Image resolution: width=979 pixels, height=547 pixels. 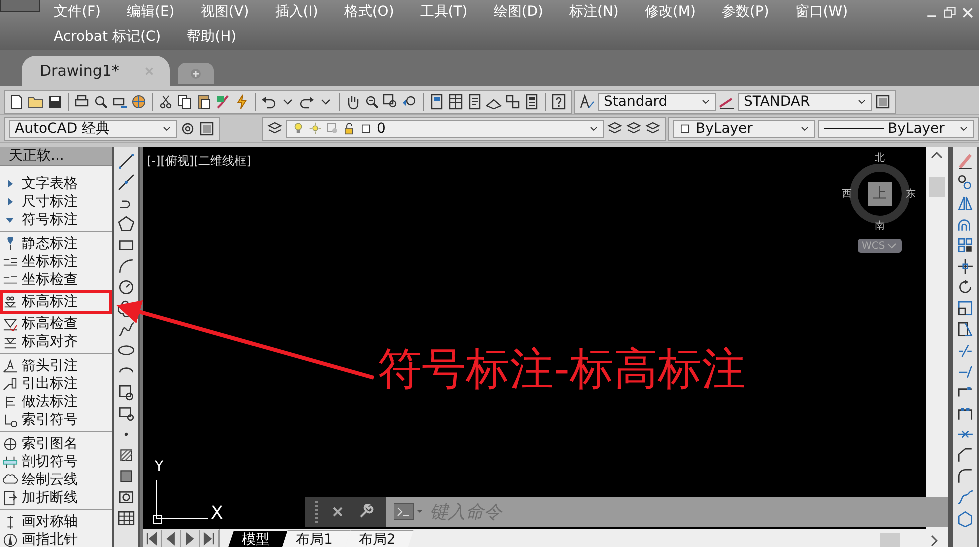 I want to click on blend-curves-icon, so click(x=965, y=497).